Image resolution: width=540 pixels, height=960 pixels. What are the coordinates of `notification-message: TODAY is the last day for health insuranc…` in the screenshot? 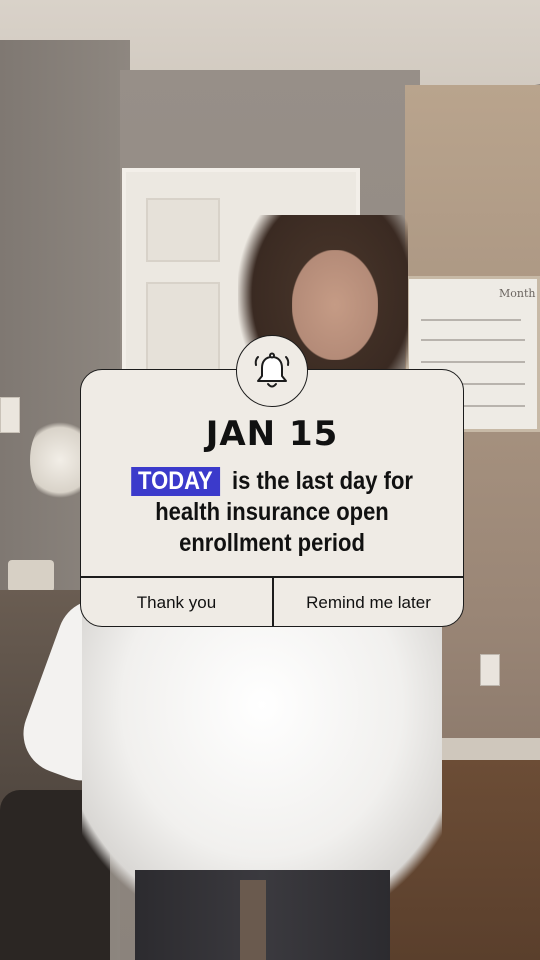 It's located at (272, 512).